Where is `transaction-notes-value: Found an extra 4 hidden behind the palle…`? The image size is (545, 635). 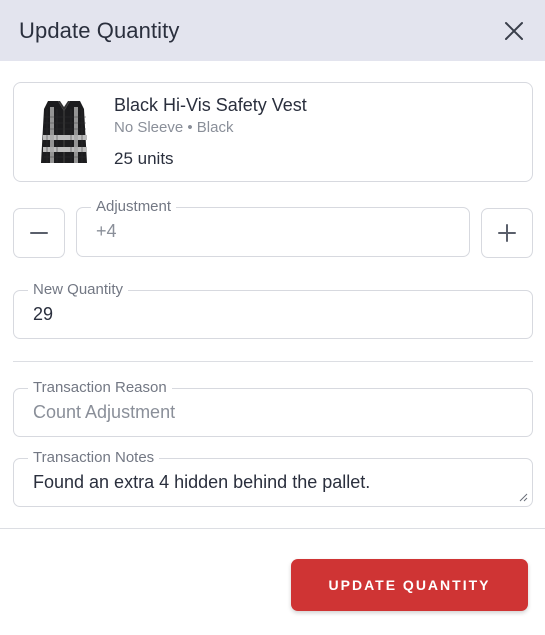
transaction-notes-value: Found an extra 4 hidden behind the palle… is located at coordinates (202, 482).